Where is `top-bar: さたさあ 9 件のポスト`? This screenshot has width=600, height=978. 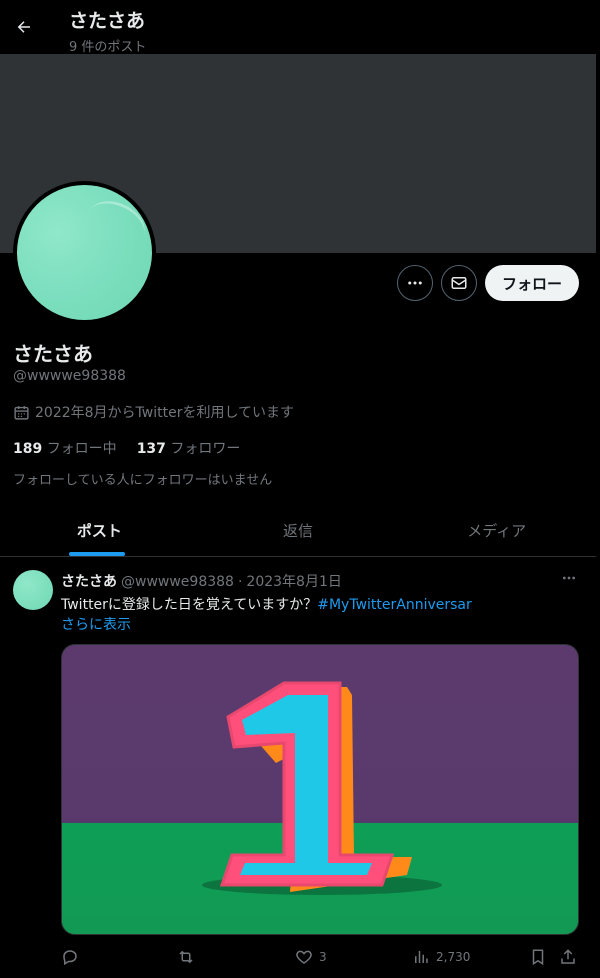
top-bar: さたさあ 9 件のポスト is located at coordinates (298, 27).